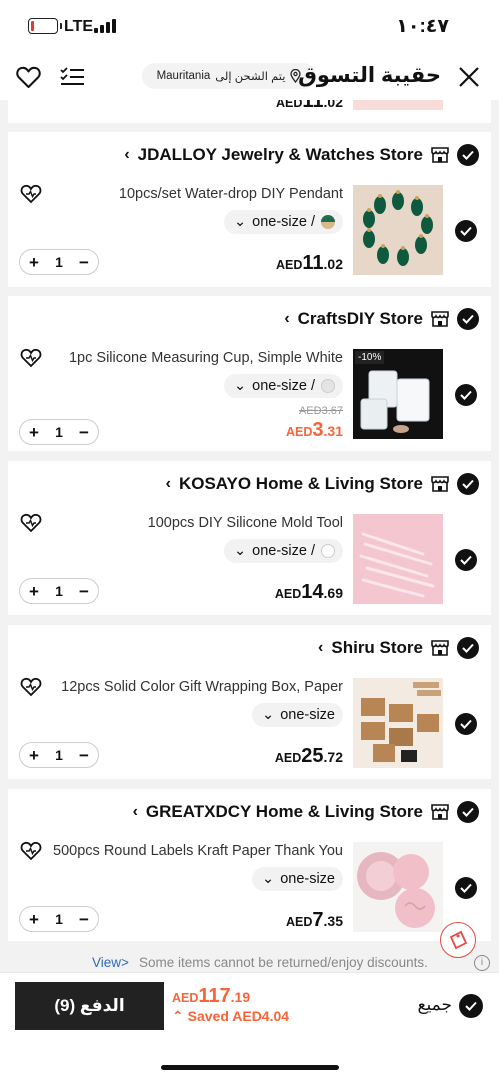 The width and height of the screenshot is (499, 1080). What do you see at coordinates (280, 155) in the screenshot?
I see `store-name: JDALLOY Jewelry & Watches Store` at bounding box center [280, 155].